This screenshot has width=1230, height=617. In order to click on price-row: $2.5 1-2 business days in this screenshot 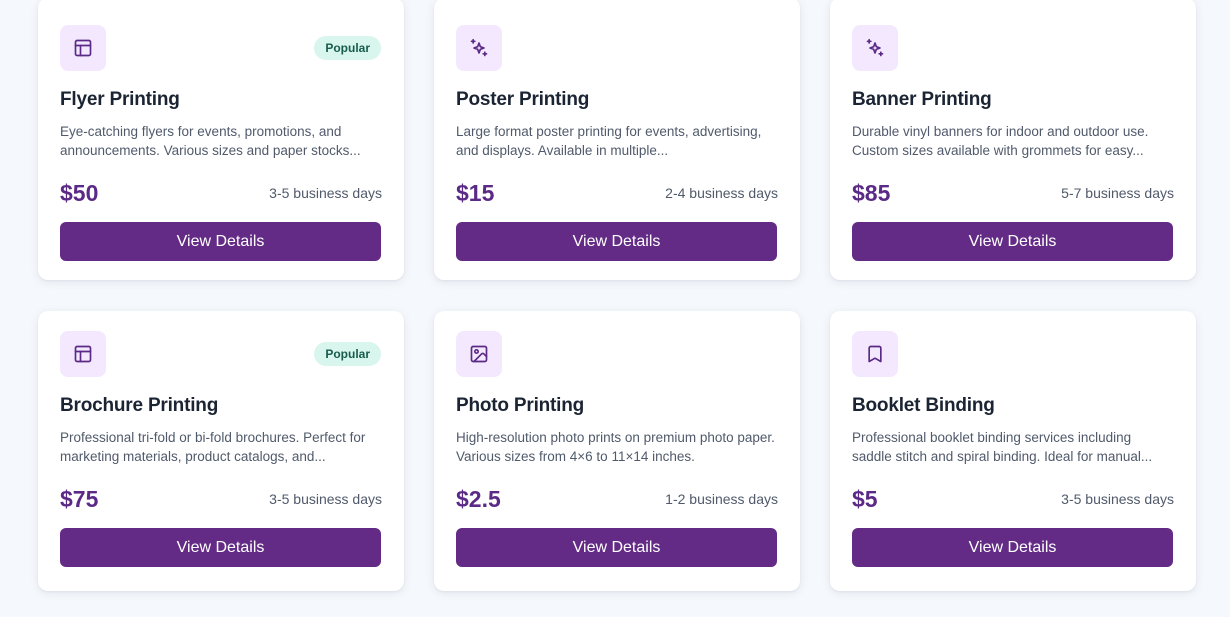, I will do `click(617, 499)`.